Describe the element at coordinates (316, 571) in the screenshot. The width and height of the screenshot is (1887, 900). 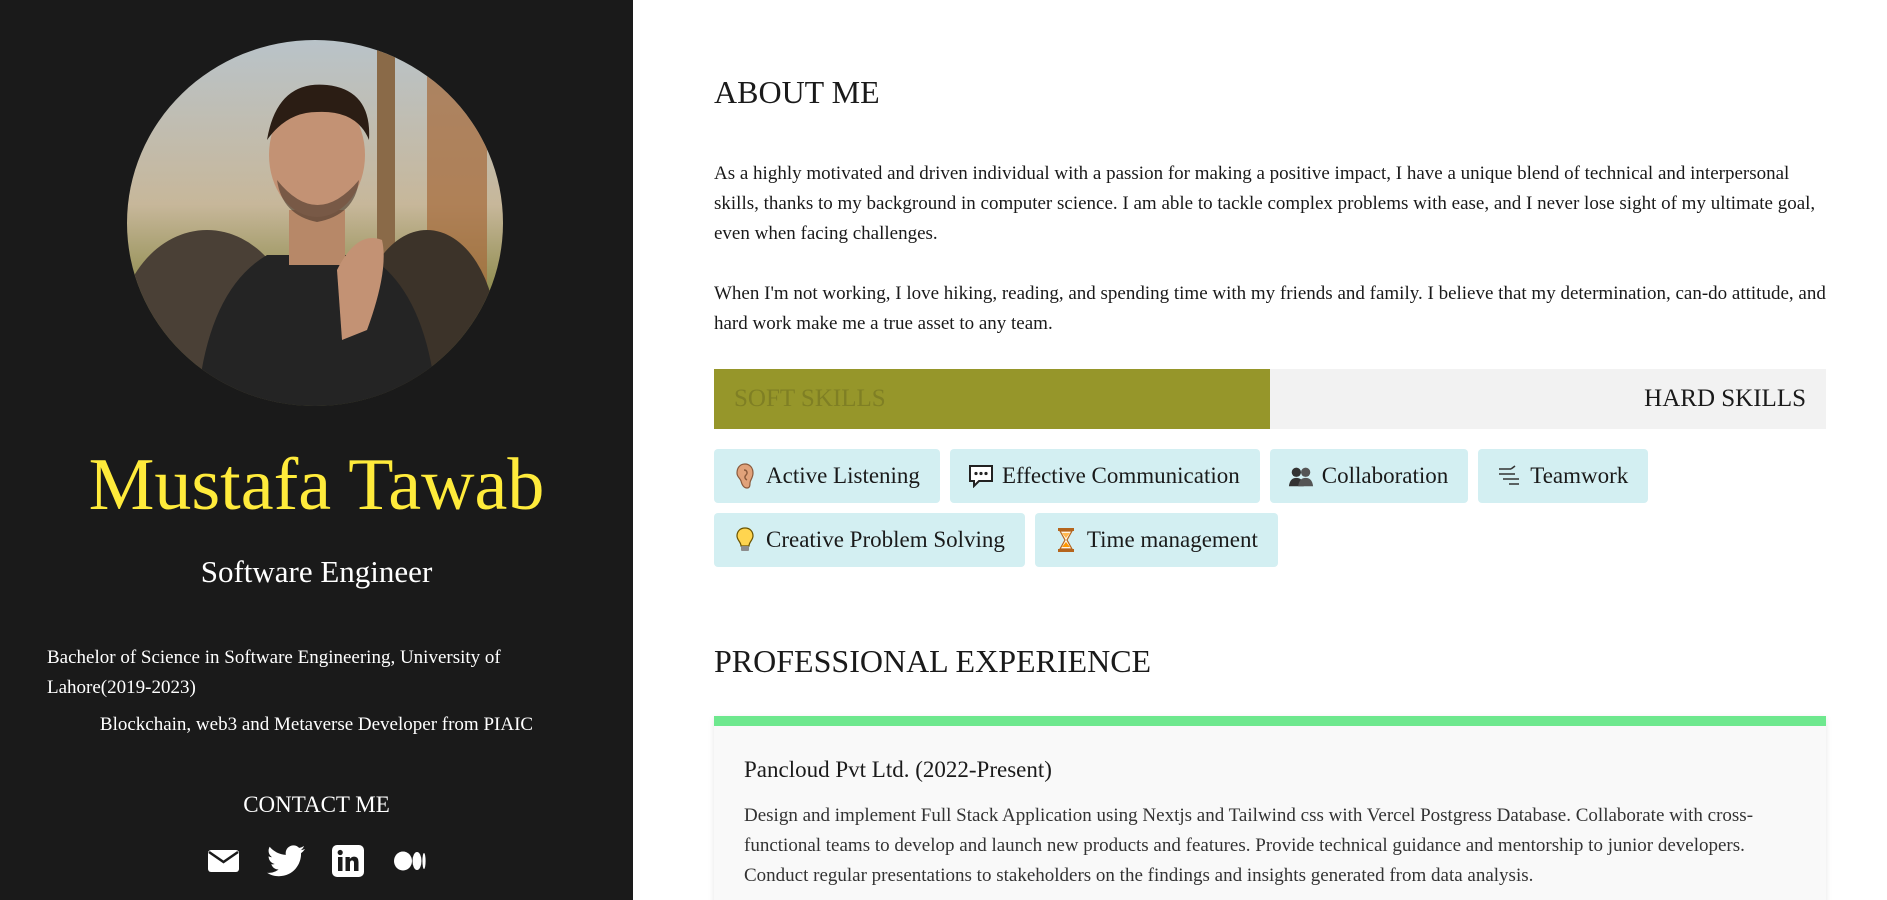
I see `profile-role: Software Engineer` at that location.